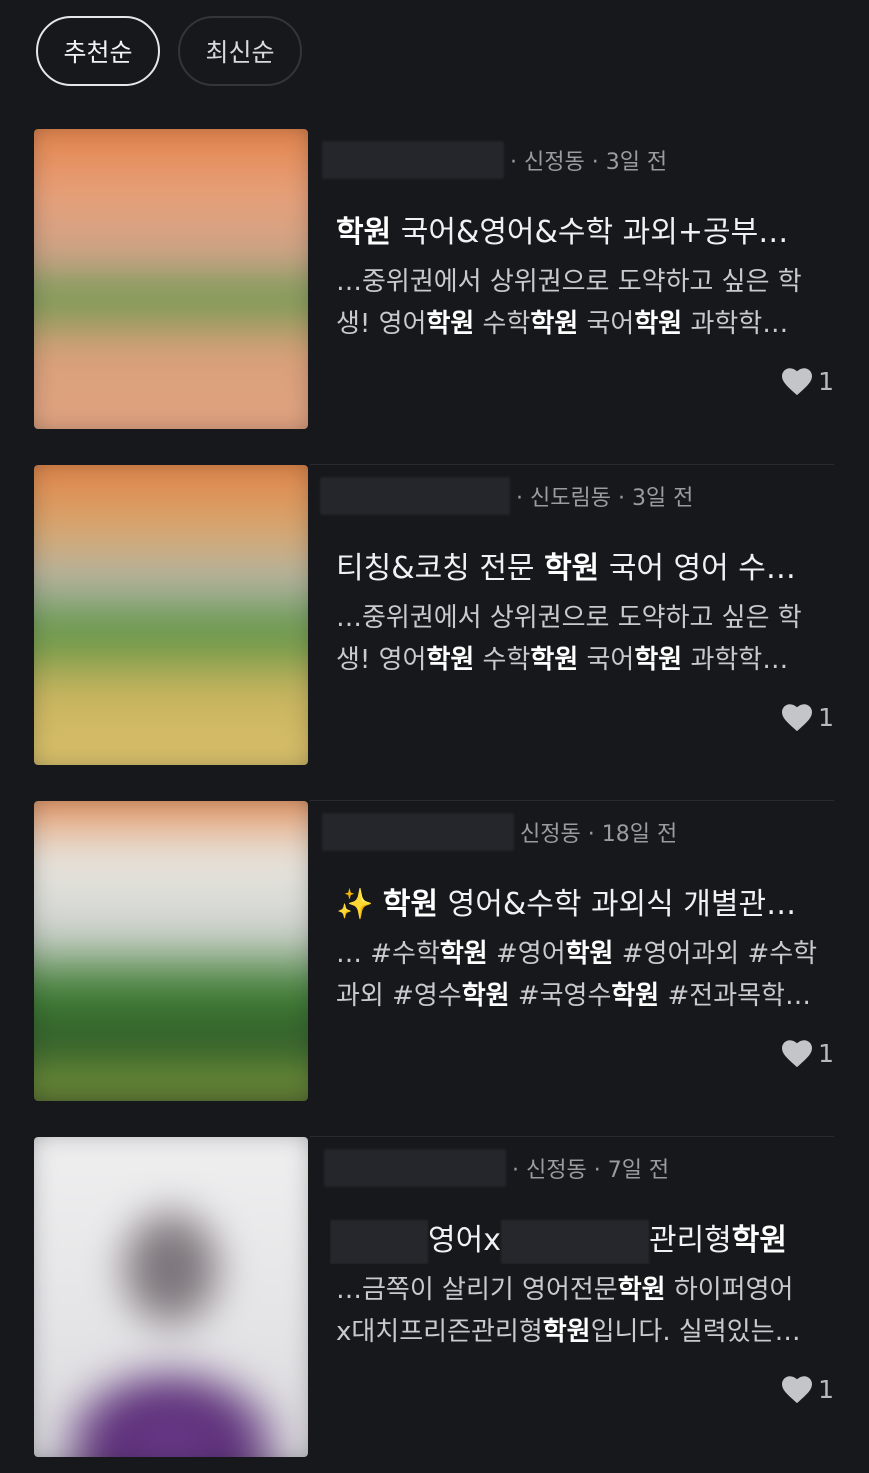 Image resolution: width=869 pixels, height=1473 pixels. What do you see at coordinates (715, 954) in the screenshot?
I see `snippet-text: #영어과외 #수학` at bounding box center [715, 954].